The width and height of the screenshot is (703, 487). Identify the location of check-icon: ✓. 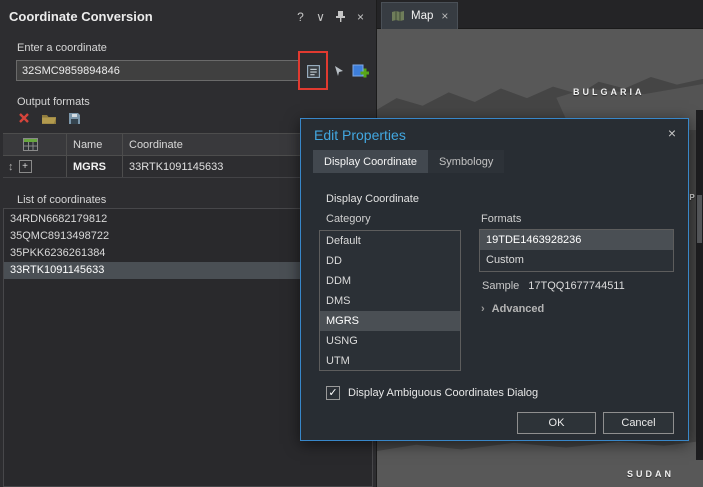
(333, 392).